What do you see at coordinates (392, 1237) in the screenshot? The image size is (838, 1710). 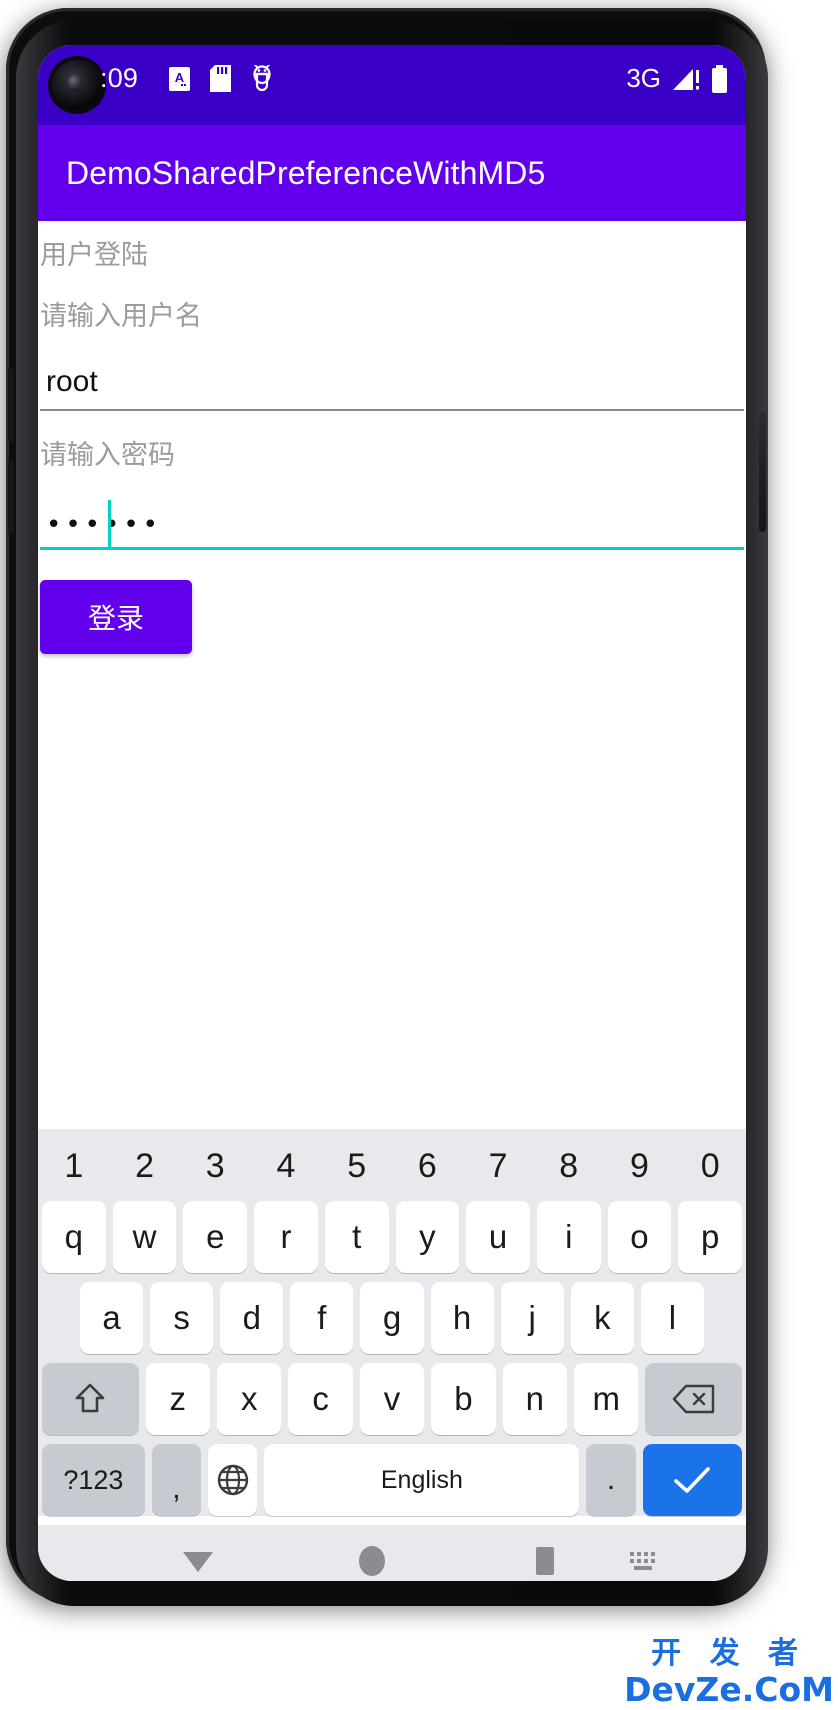 I see `keyboard-row-top: q w e r t y u i o p` at bounding box center [392, 1237].